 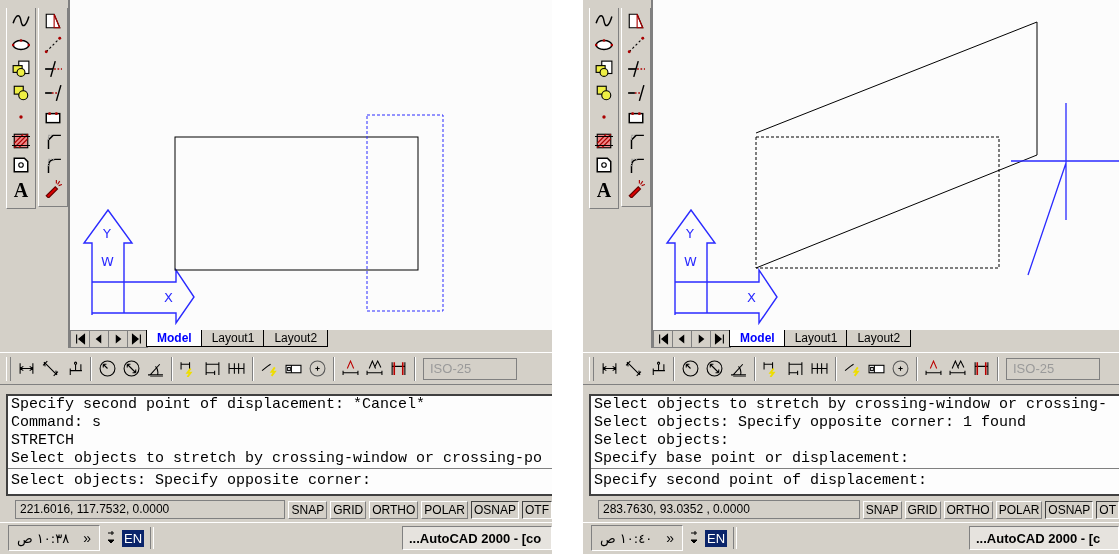 I want to click on command-prompt: Select objects: Specify opposite corner:, so click(x=280, y=481).